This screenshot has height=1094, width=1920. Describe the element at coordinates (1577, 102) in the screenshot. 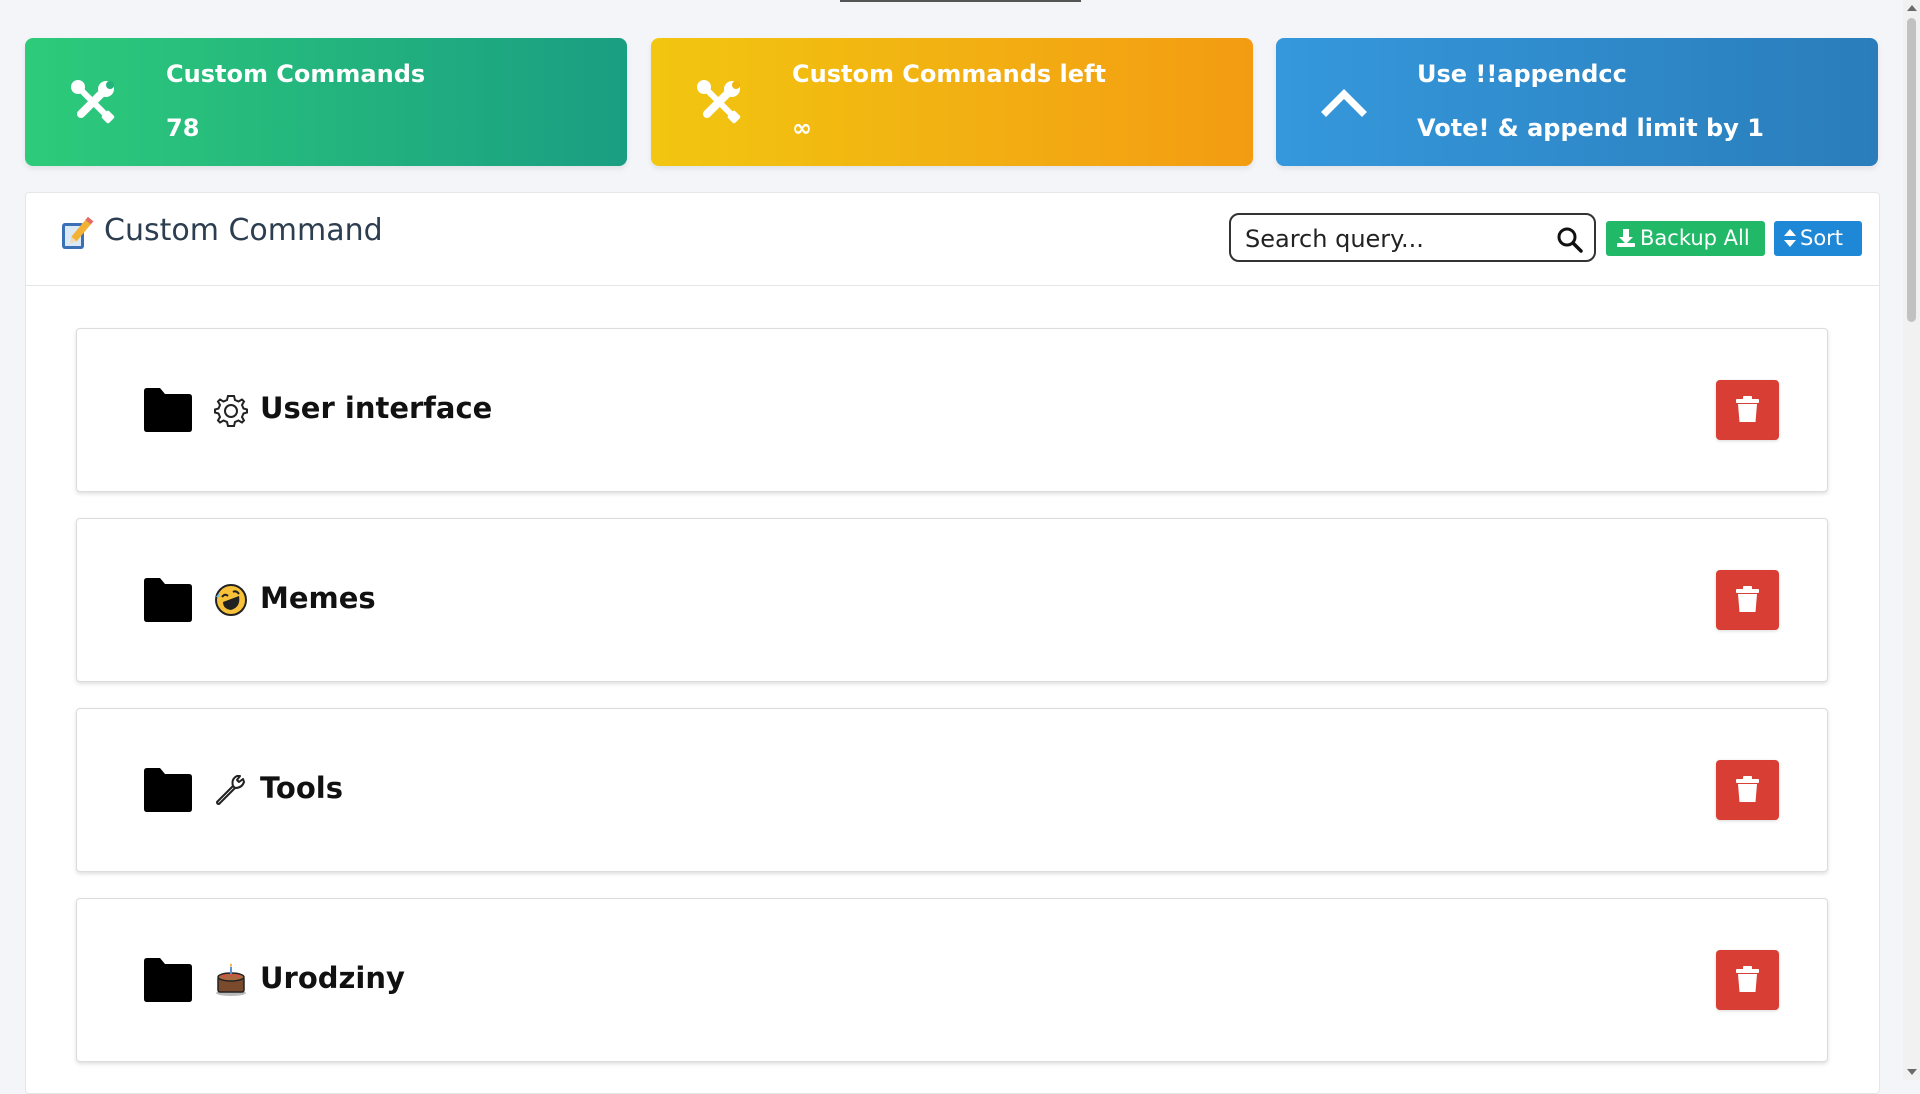

I see `stat-card-appendcc: Use !!appendcc Vote! & append limit by 1` at that location.